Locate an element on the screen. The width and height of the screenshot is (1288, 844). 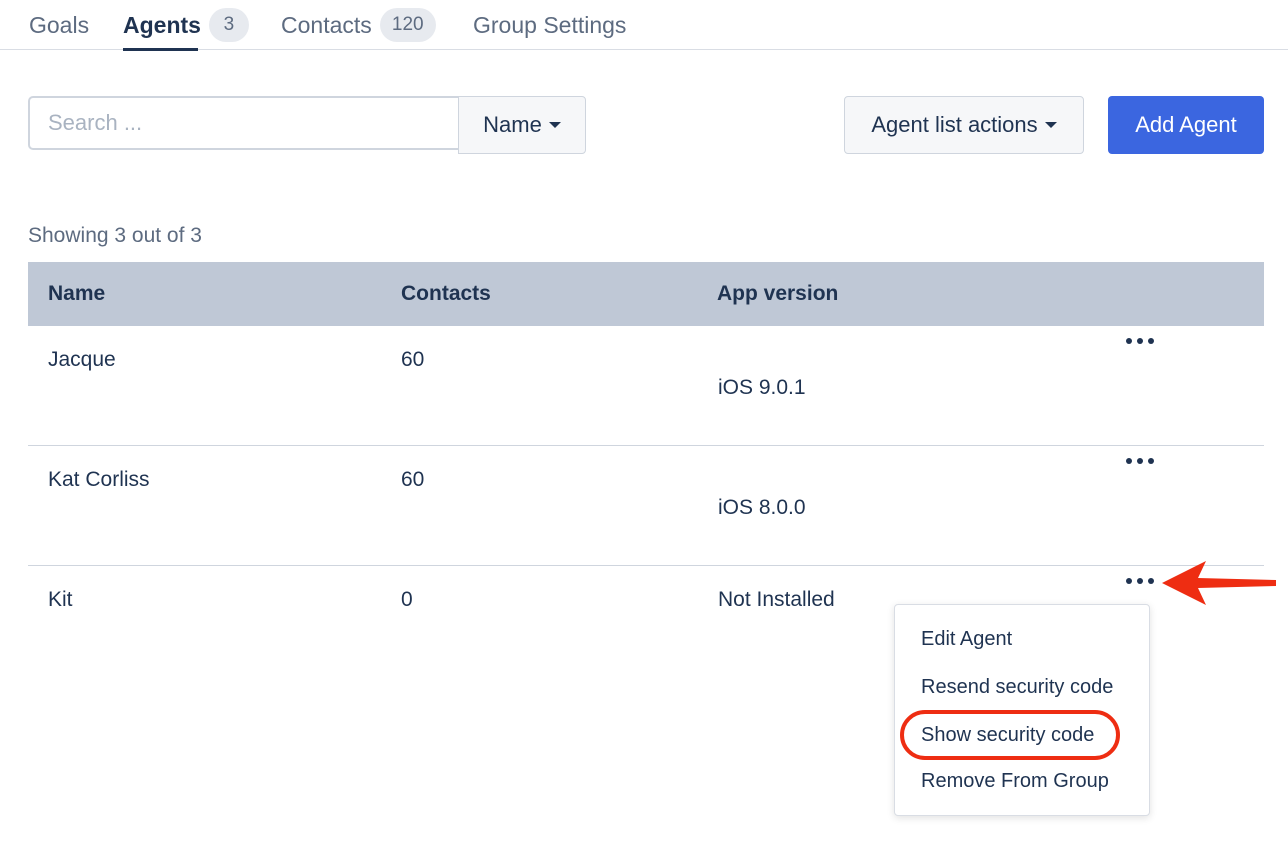
agent-list-actions-button: Agent list actions is located at coordinates (964, 125).